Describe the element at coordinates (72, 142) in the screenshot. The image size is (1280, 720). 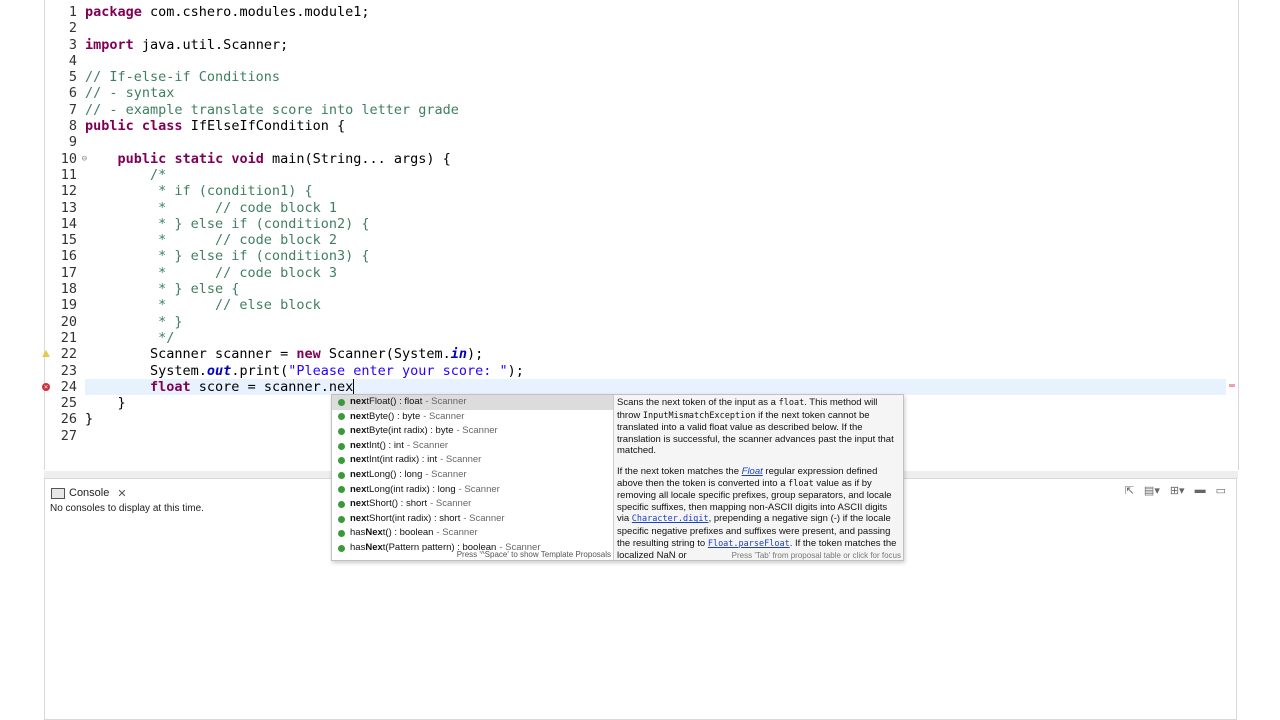
I see `line-number: 9` at that location.